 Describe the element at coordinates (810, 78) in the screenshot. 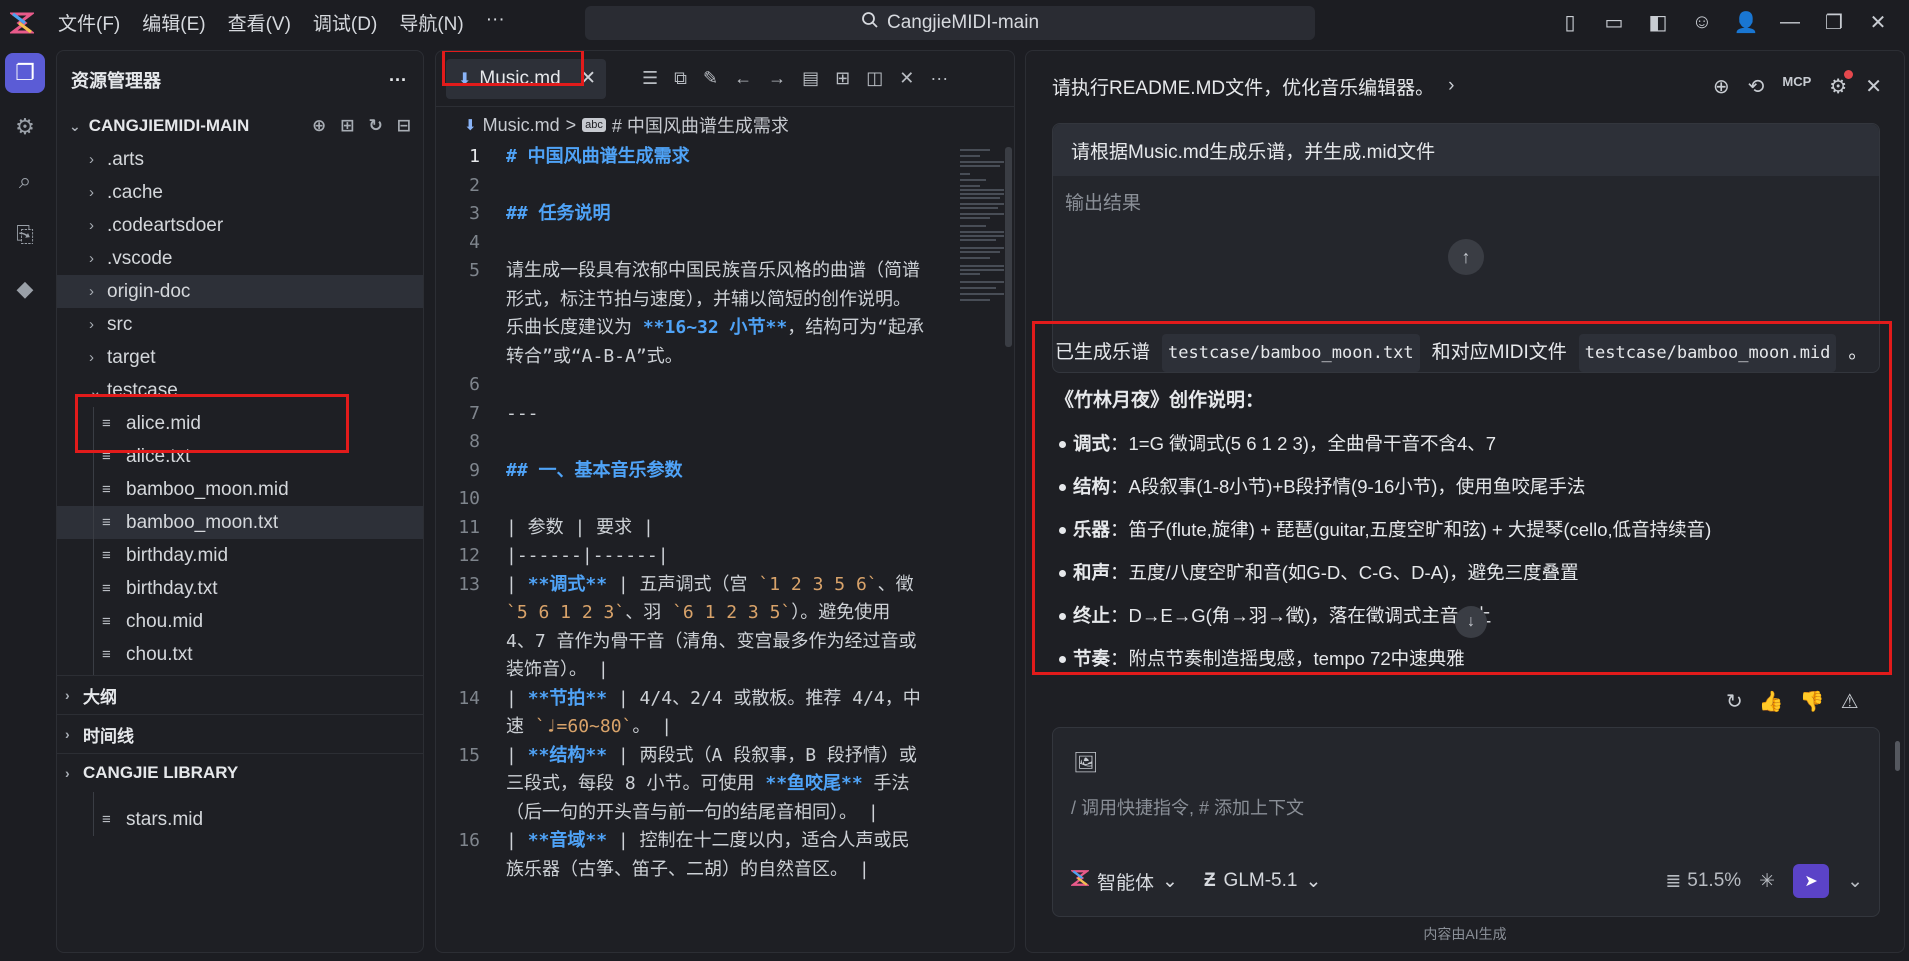

I see `list-icon: ▤` at that location.